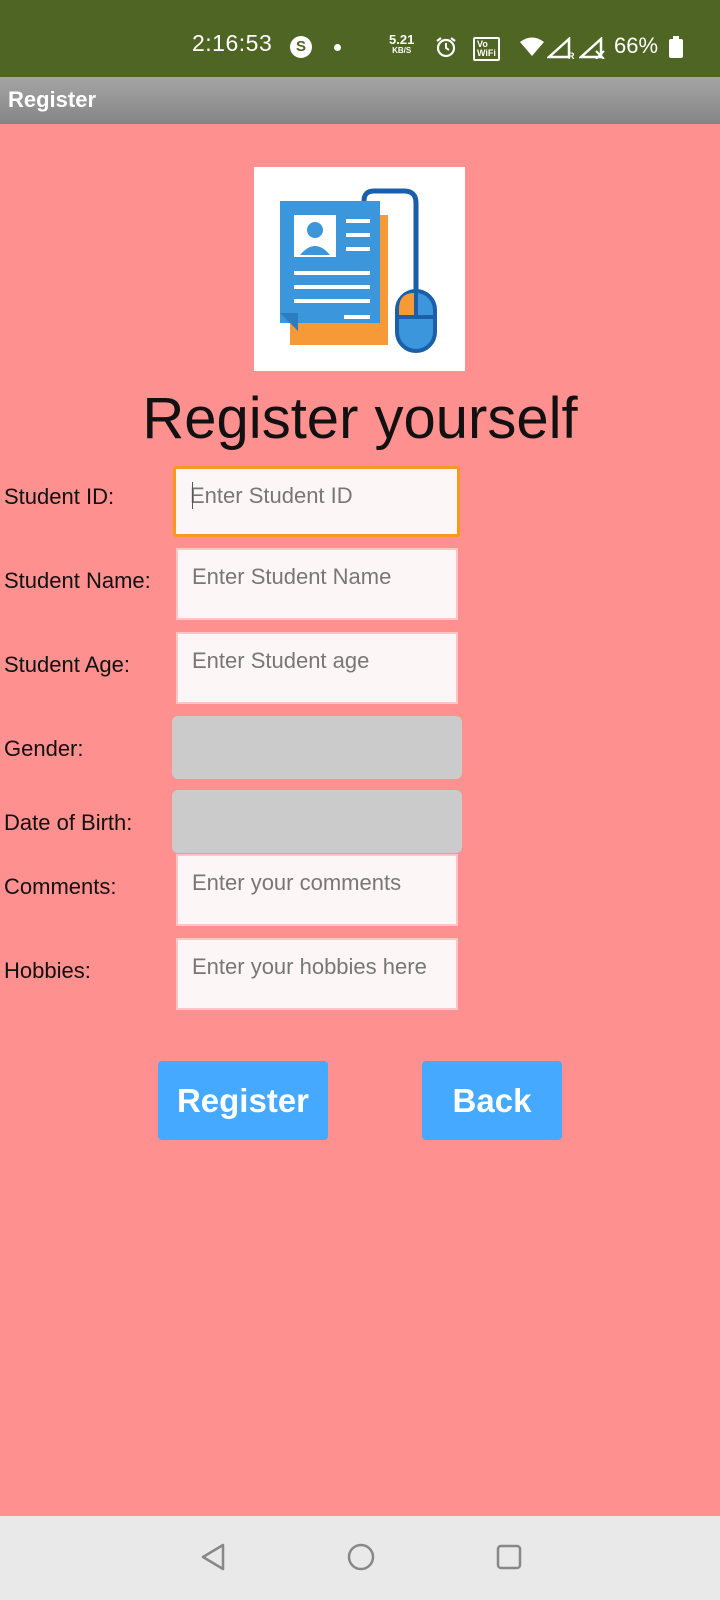 The height and width of the screenshot is (1600, 720). Describe the element at coordinates (52, 99) in the screenshot. I see `app-bar-title: Register` at that location.